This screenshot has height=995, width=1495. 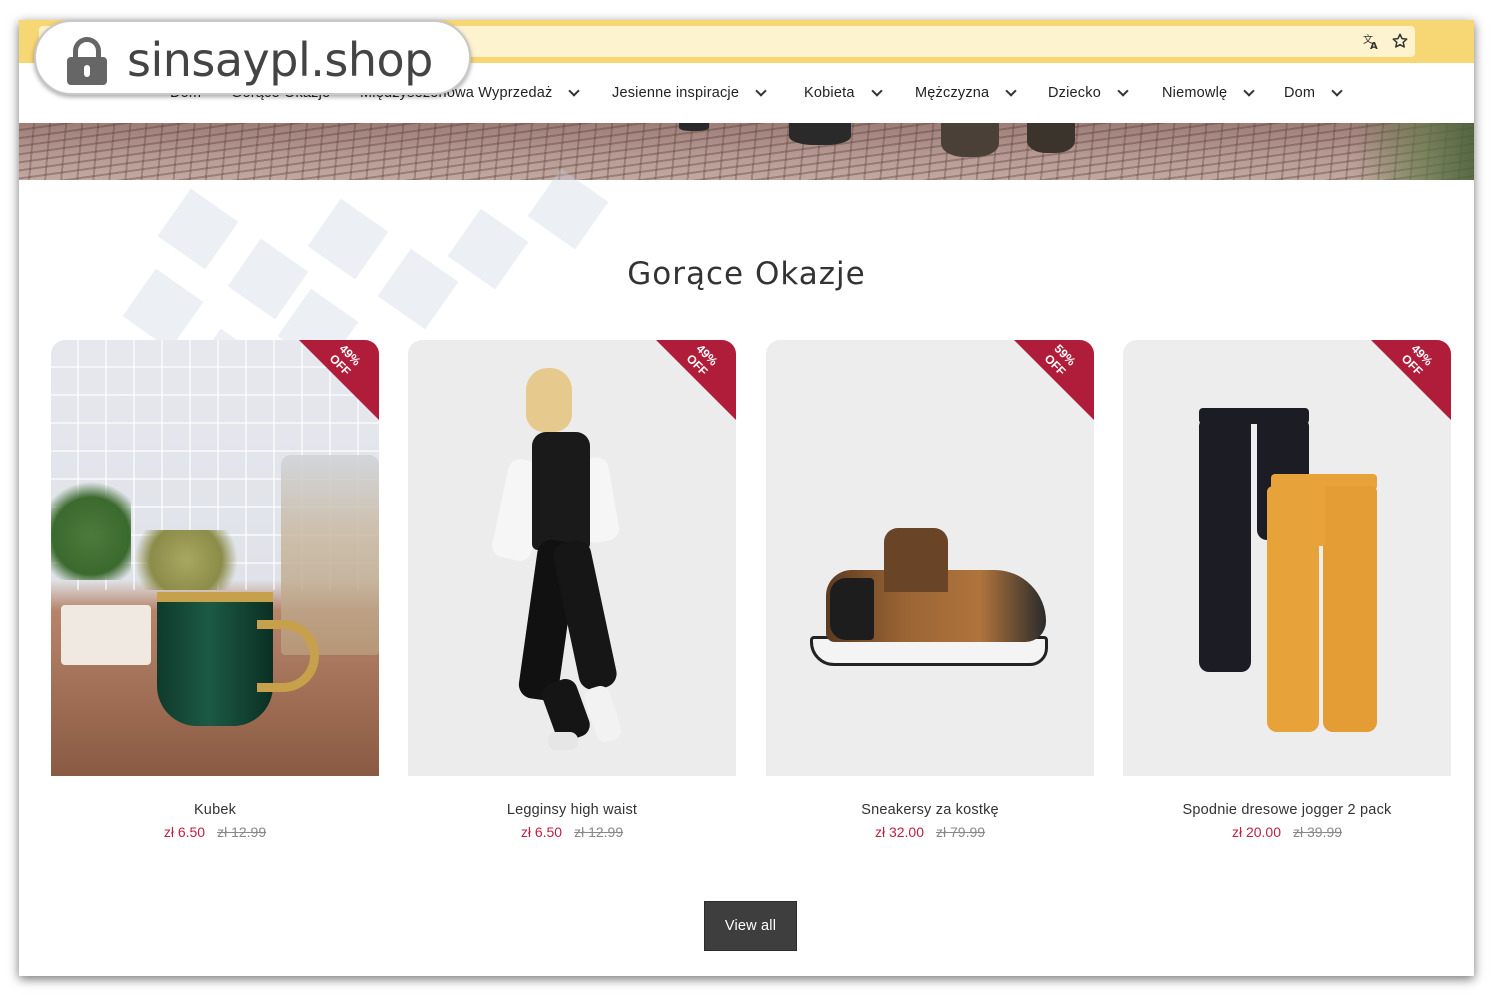 I want to click on star-icon, so click(x=1400, y=42).